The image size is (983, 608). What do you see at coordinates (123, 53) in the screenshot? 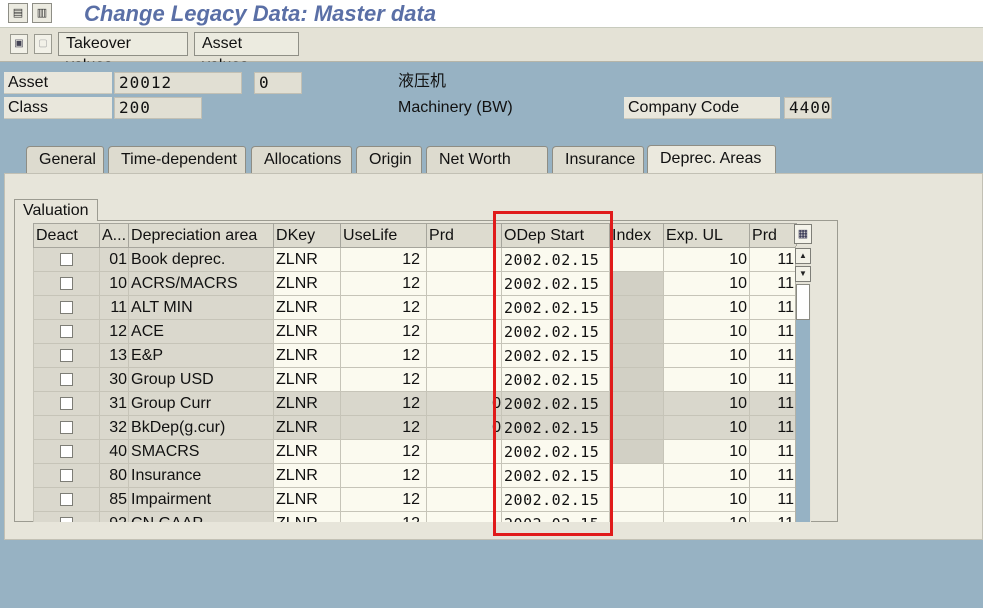
I see `takeover-values-button: Takeover values` at bounding box center [123, 53].